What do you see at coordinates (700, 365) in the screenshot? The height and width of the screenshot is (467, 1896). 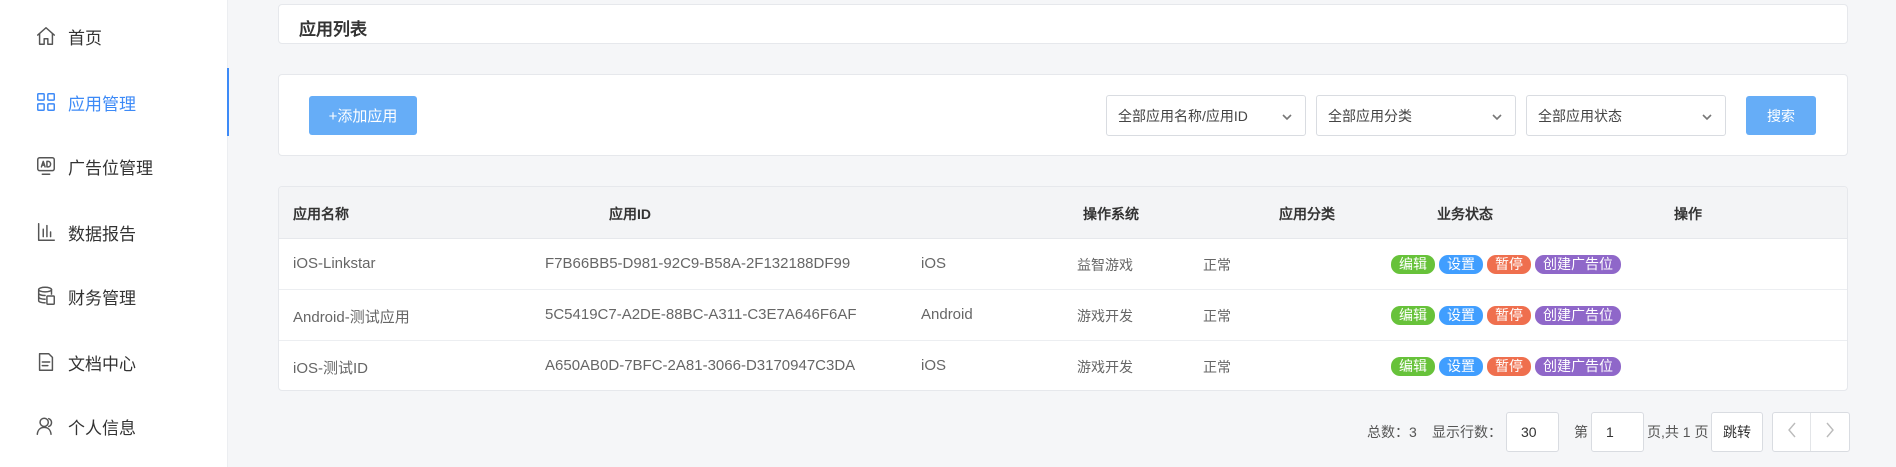 I see `cell-app-id: A650AB0D-7BFC-2A81-3066-D3170947C3DA` at bounding box center [700, 365].